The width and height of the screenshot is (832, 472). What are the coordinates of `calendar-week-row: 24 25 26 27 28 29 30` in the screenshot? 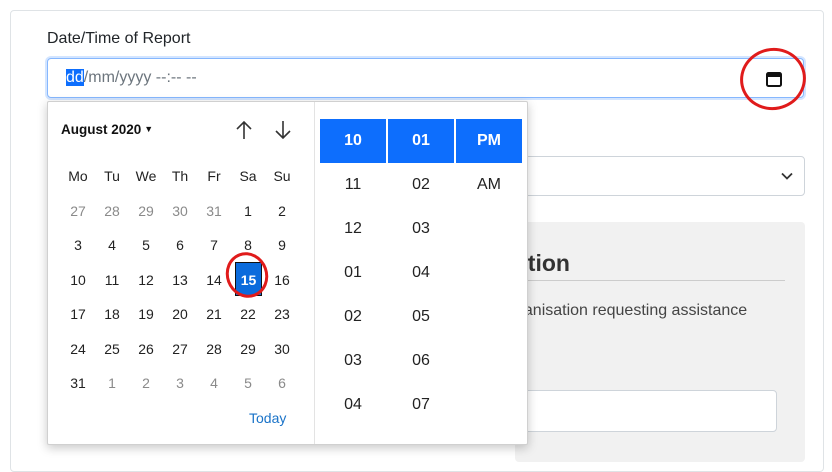 It's located at (180, 356).